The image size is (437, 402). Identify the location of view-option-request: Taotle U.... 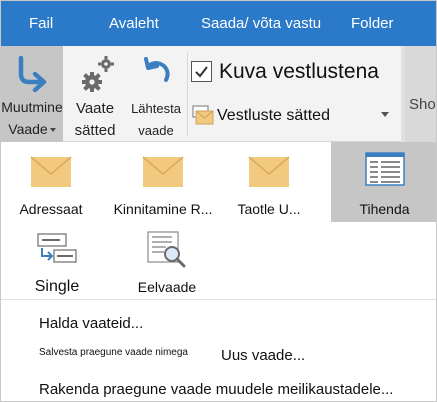
(269, 181).